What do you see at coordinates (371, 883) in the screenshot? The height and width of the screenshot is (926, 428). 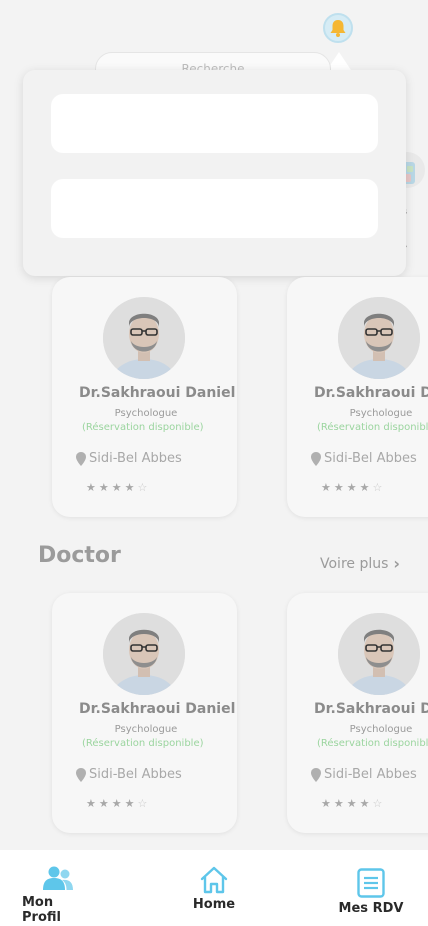 I see `calendar-list-icon` at bounding box center [371, 883].